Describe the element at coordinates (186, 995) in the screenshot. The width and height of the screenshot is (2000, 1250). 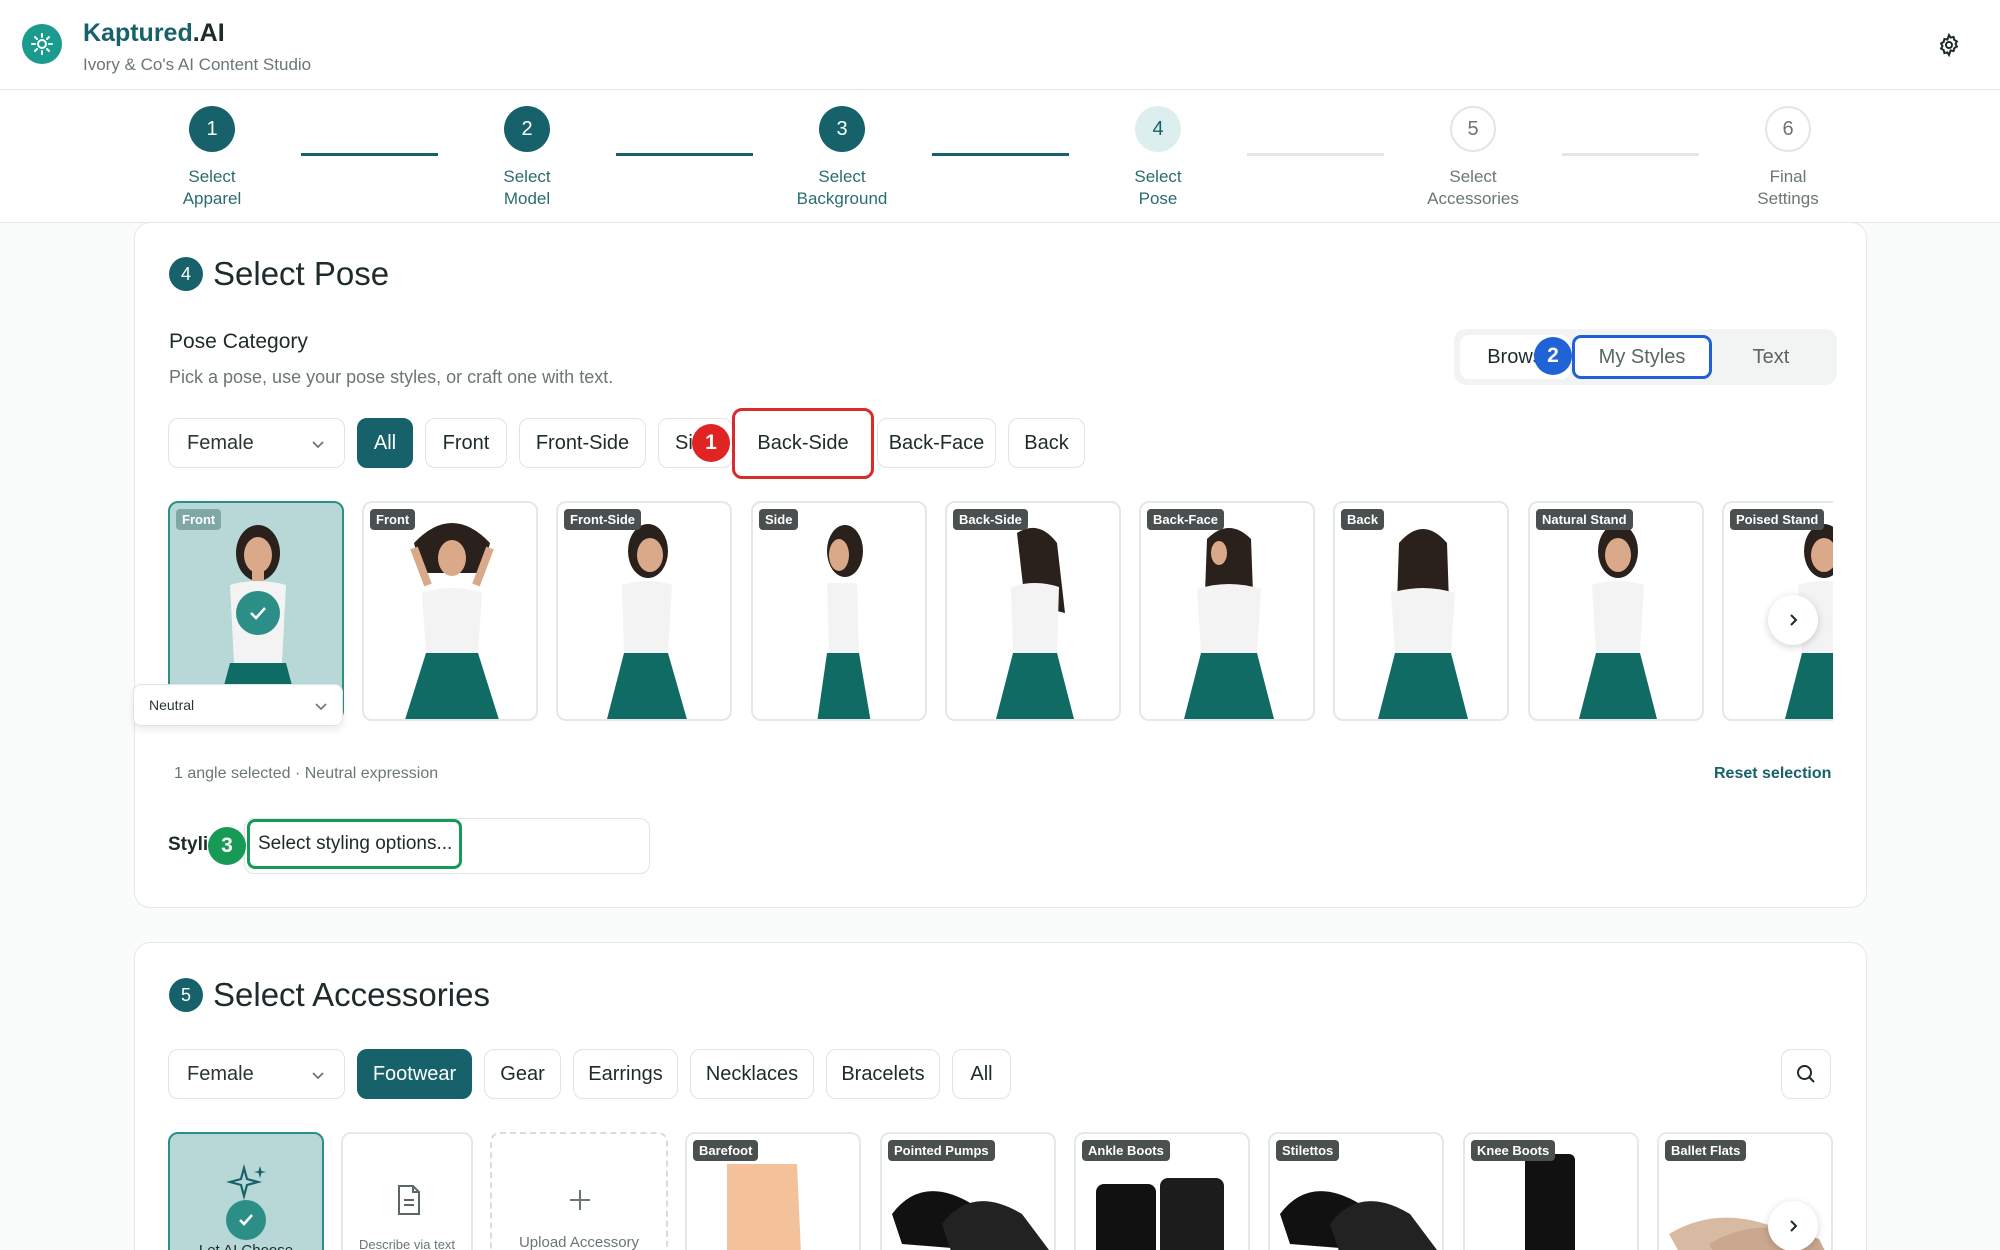
I see `section-number: 5` at that location.